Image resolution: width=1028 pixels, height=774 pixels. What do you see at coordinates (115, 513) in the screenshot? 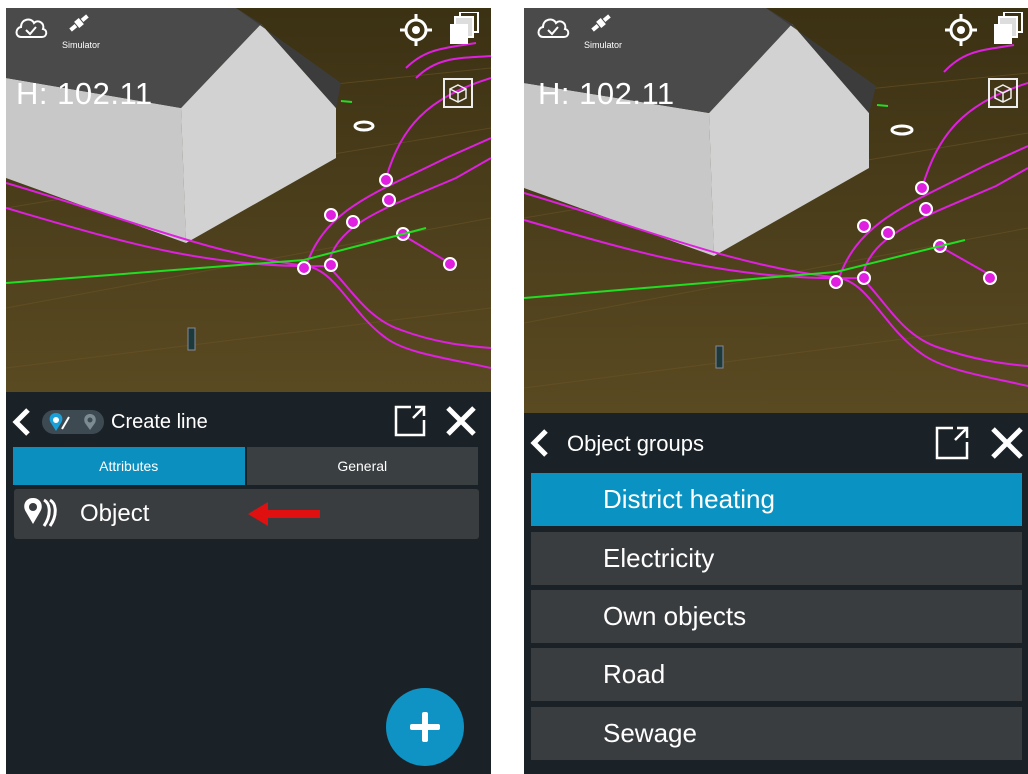
I see `object-row-label: Object` at bounding box center [115, 513].